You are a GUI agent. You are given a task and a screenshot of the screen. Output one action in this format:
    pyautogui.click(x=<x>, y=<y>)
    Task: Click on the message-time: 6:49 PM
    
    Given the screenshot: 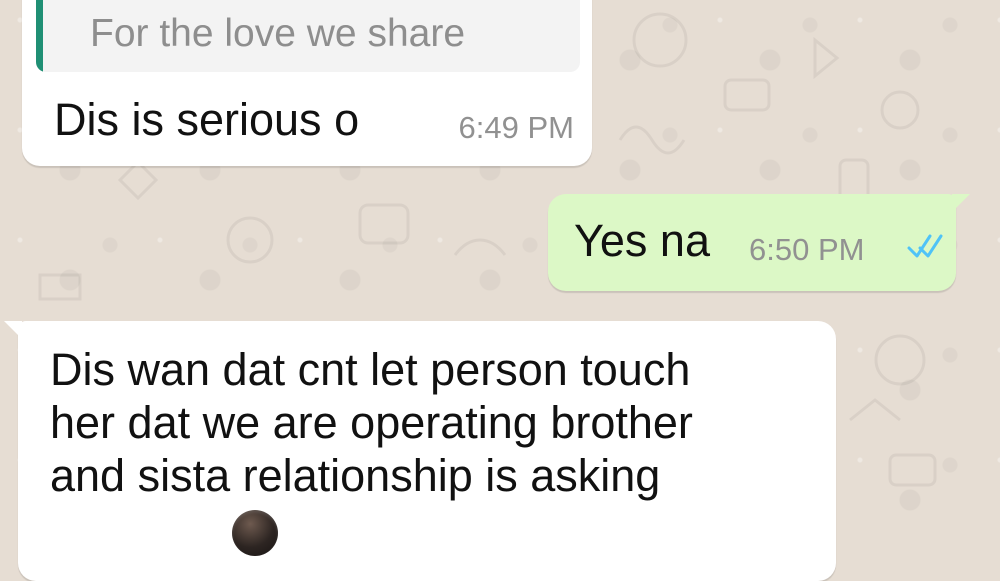 What is the action you would take?
    pyautogui.click(x=516, y=127)
    